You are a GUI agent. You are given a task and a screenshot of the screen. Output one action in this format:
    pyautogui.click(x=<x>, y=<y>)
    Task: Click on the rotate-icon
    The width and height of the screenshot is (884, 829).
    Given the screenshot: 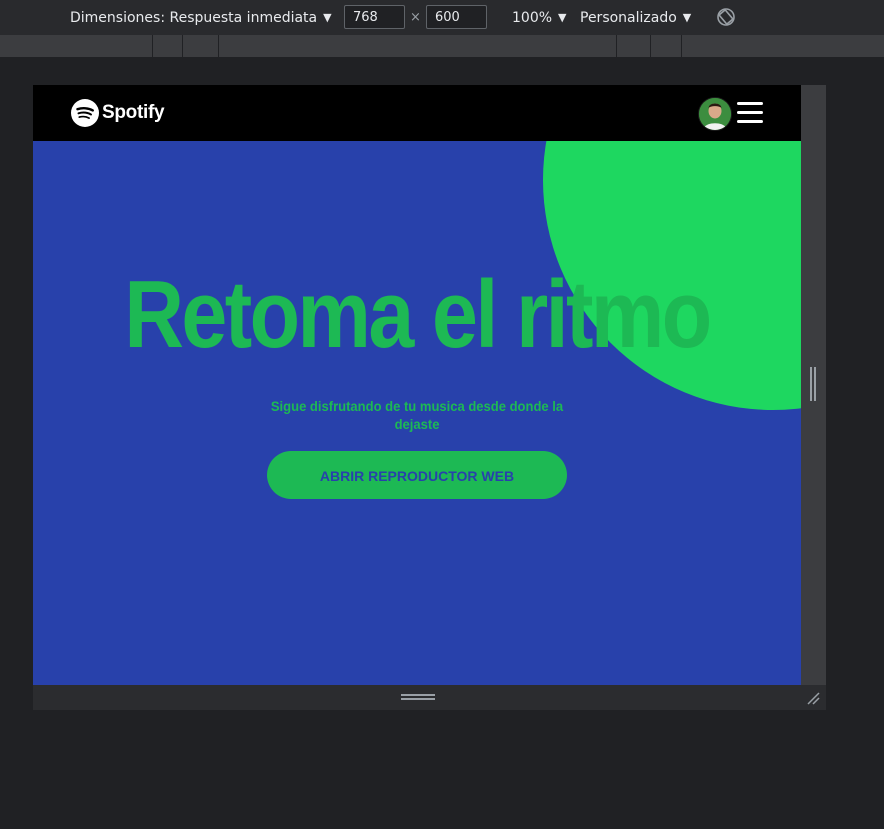 What is the action you would take?
    pyautogui.click(x=726, y=17)
    